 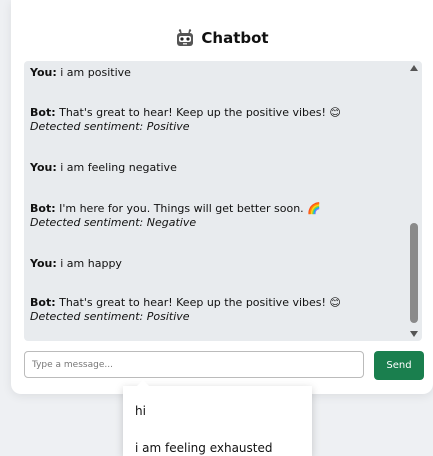 I want to click on user-message: You: i am feeling negative, so click(x=103, y=168).